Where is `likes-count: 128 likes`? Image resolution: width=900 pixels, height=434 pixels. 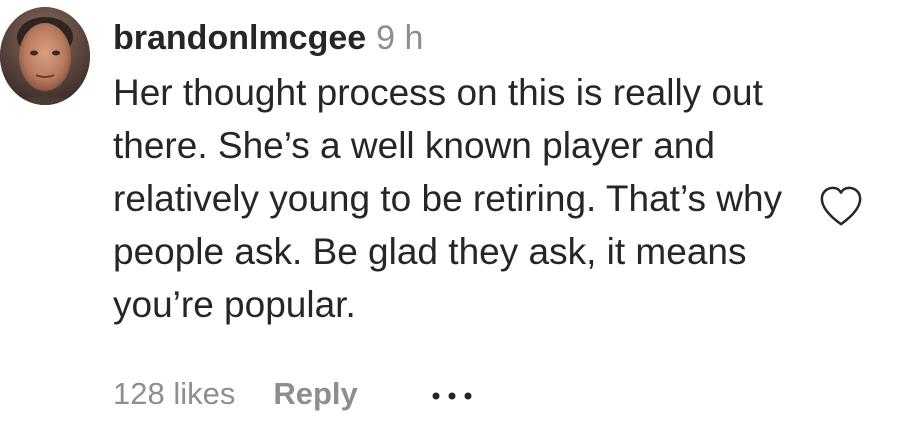
likes-count: 128 likes is located at coordinates (174, 394).